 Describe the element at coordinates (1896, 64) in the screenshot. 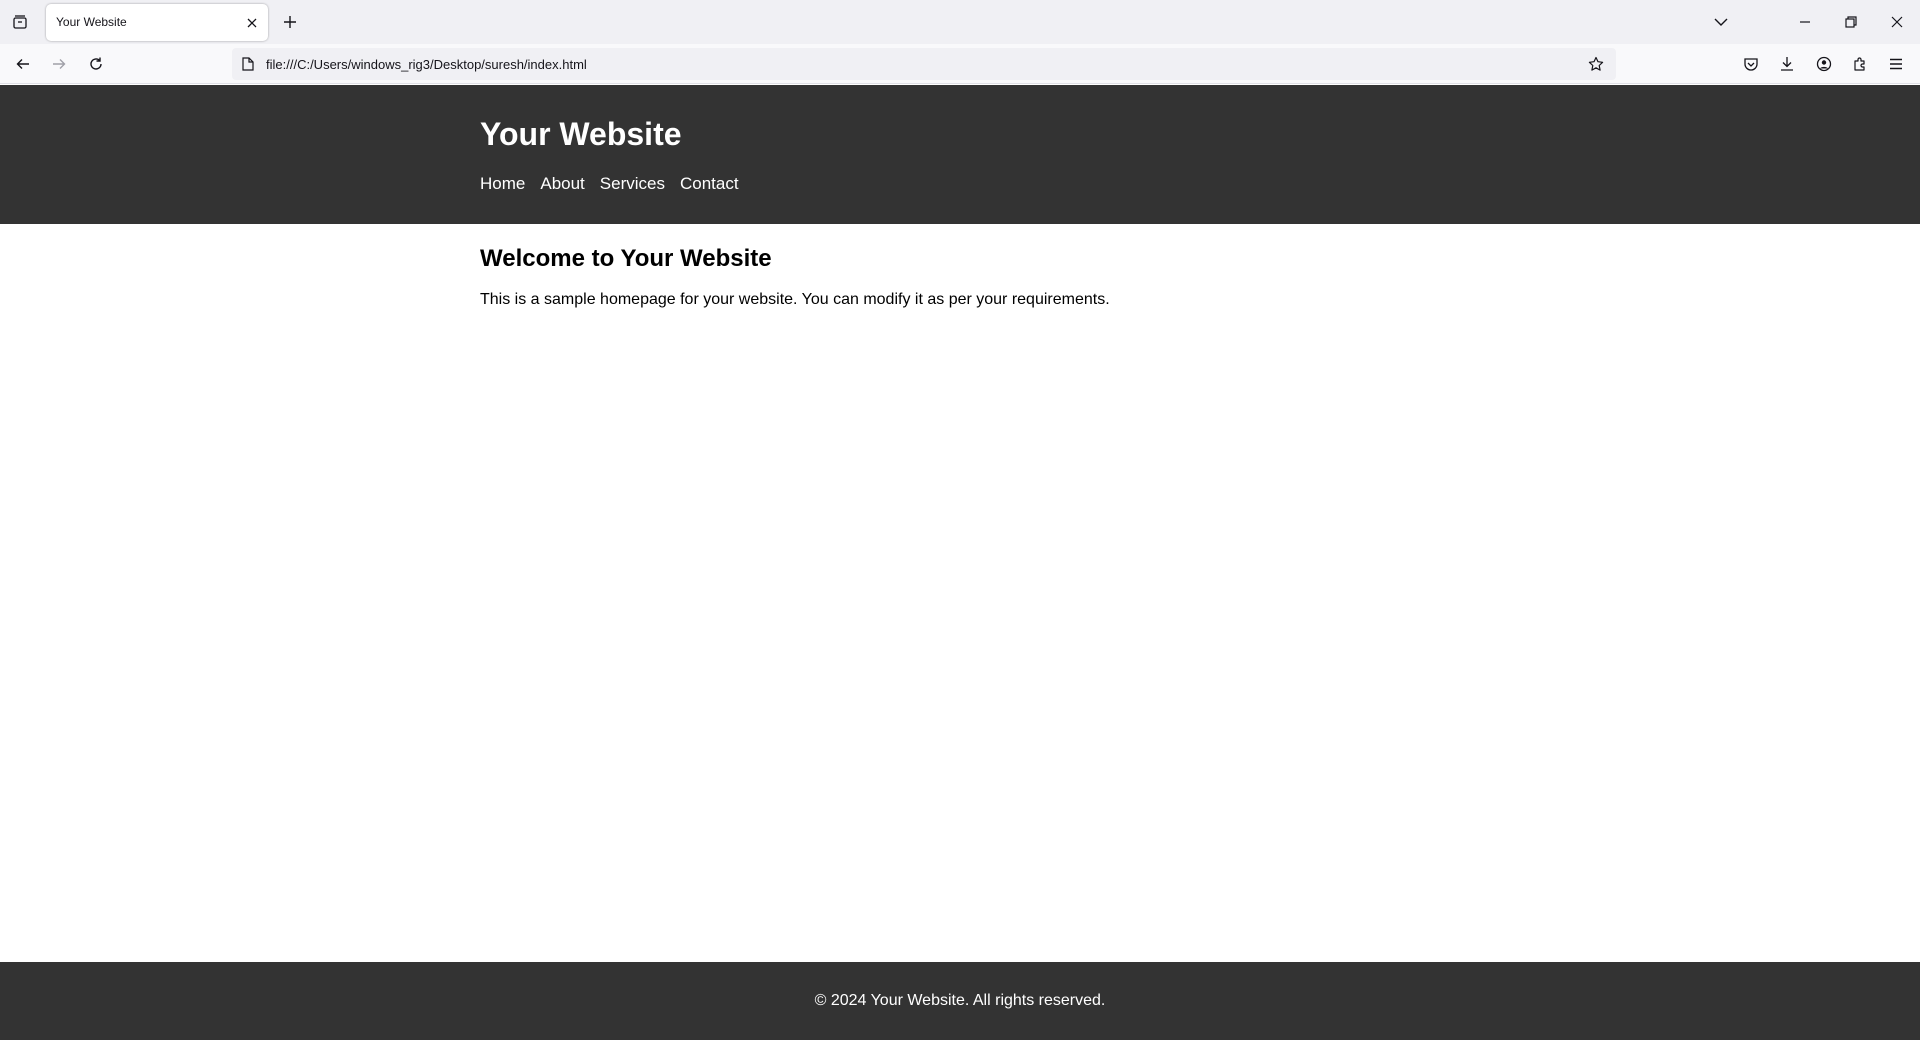

I see `app-menu-icon` at that location.